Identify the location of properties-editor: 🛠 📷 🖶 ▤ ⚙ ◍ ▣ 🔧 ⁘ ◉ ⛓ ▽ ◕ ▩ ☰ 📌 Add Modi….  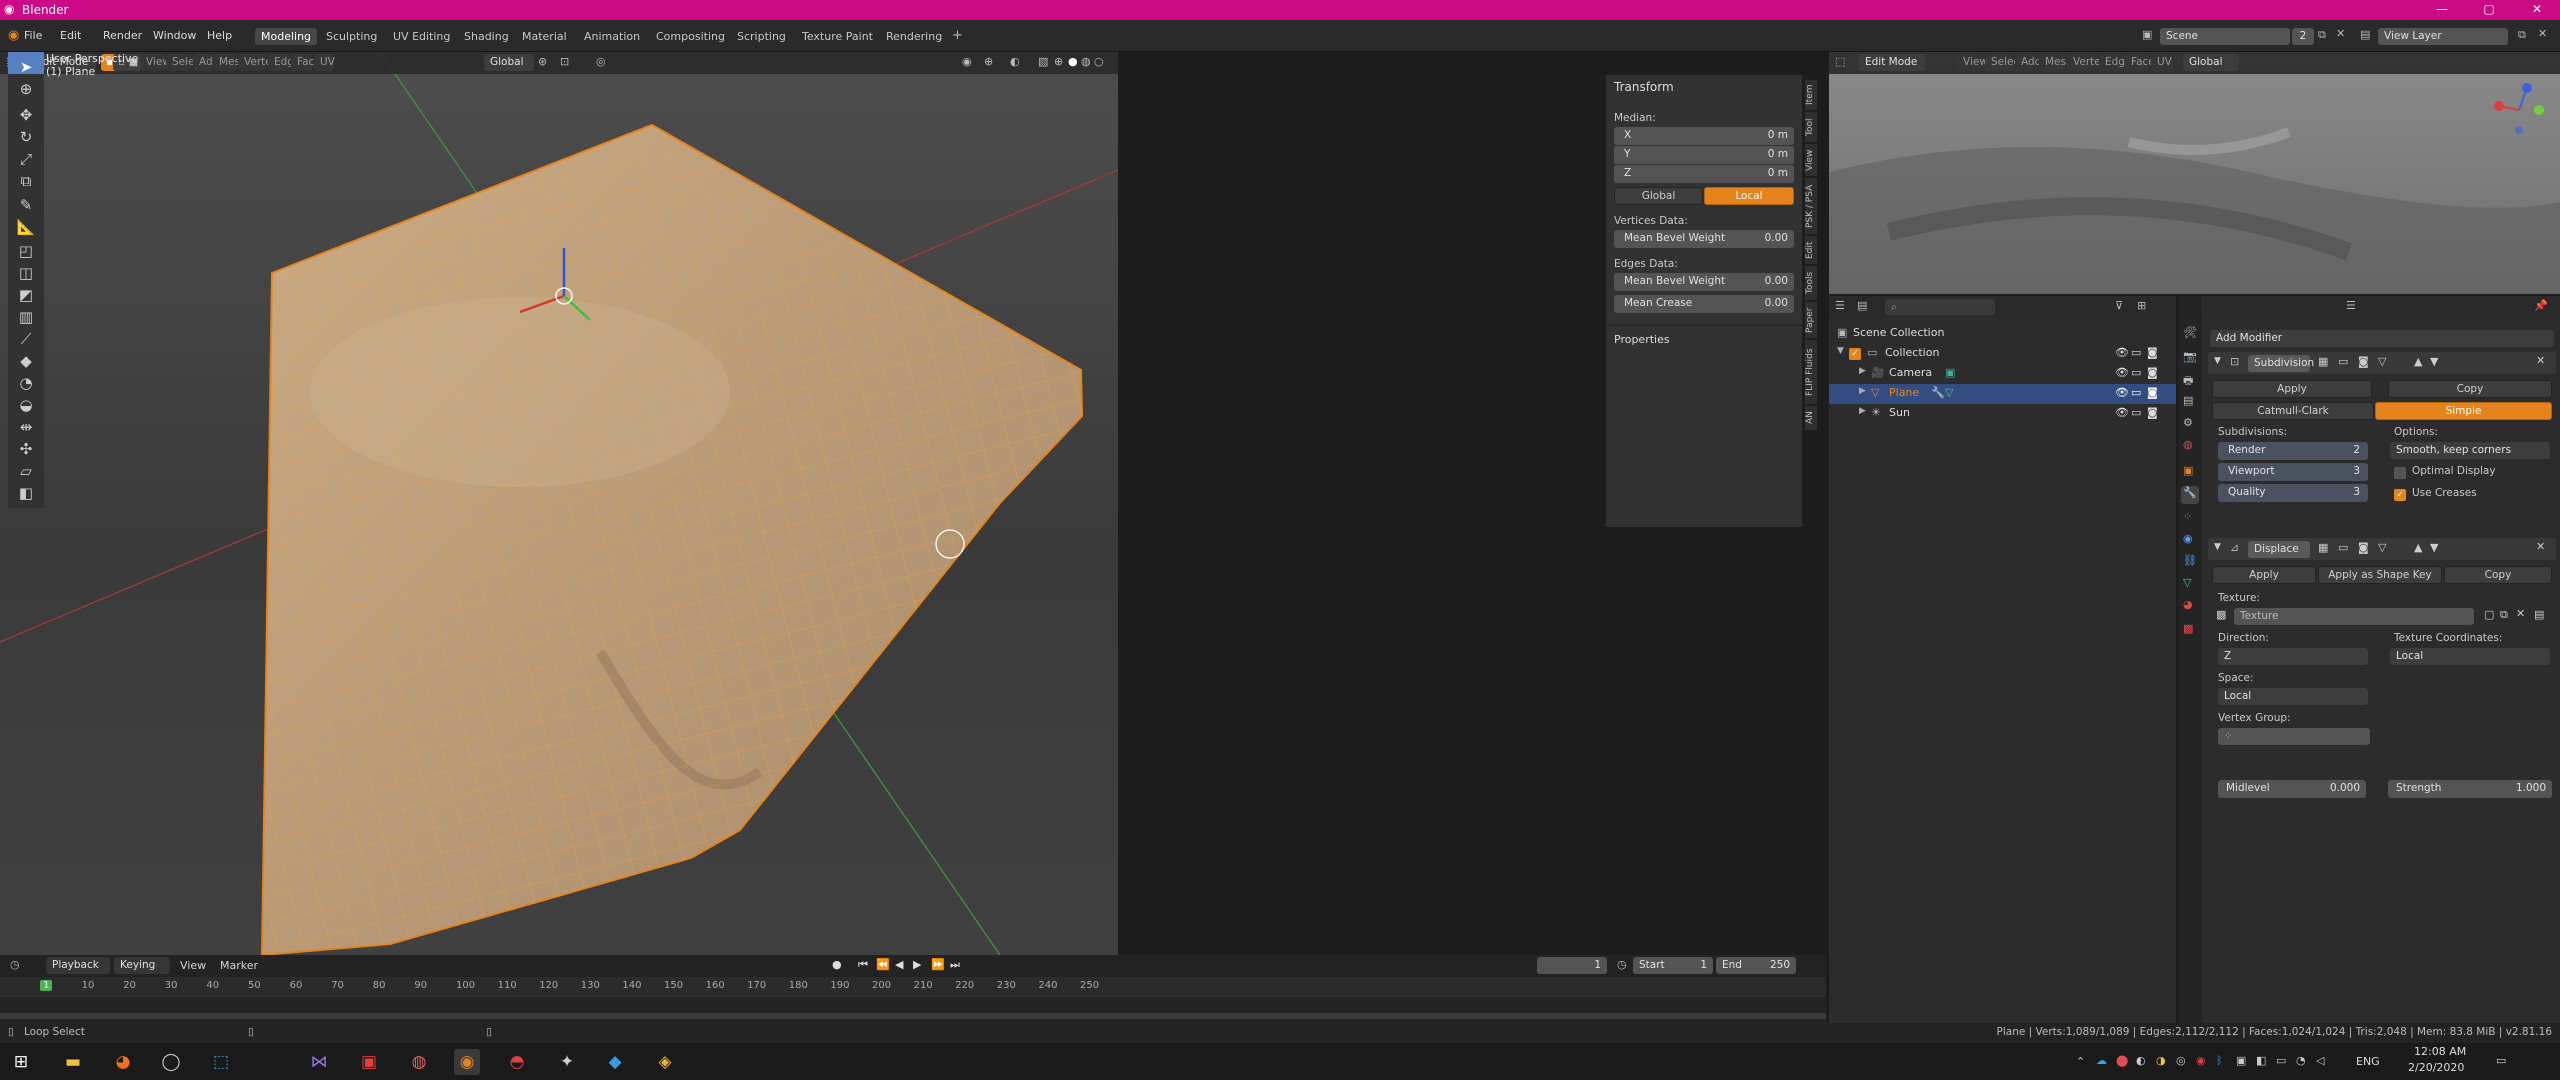
(2369, 659).